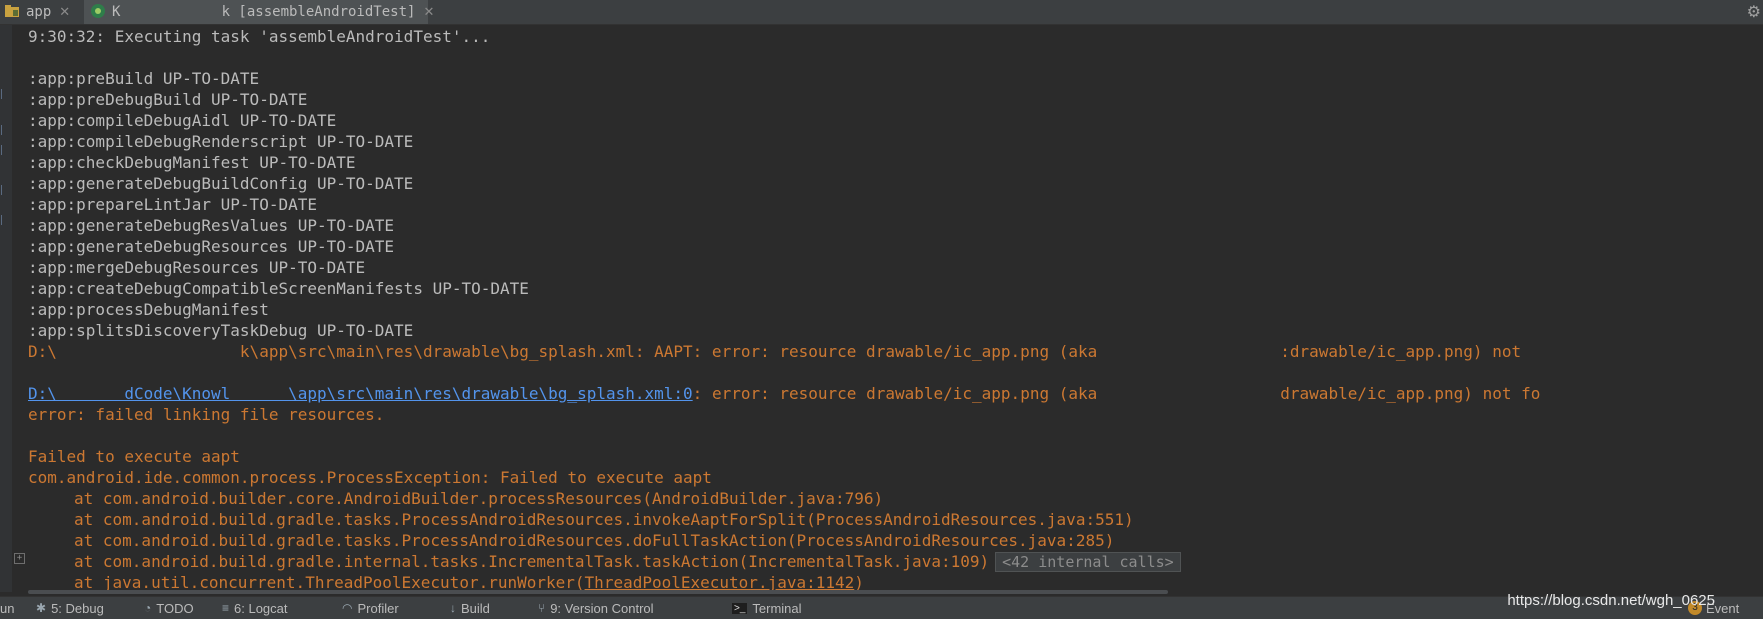 Image resolution: width=1763 pixels, height=619 pixels. Describe the element at coordinates (1611, 600) in the screenshot. I see `watermark-text: https://blog.csdn.net/wgh_0625` at that location.